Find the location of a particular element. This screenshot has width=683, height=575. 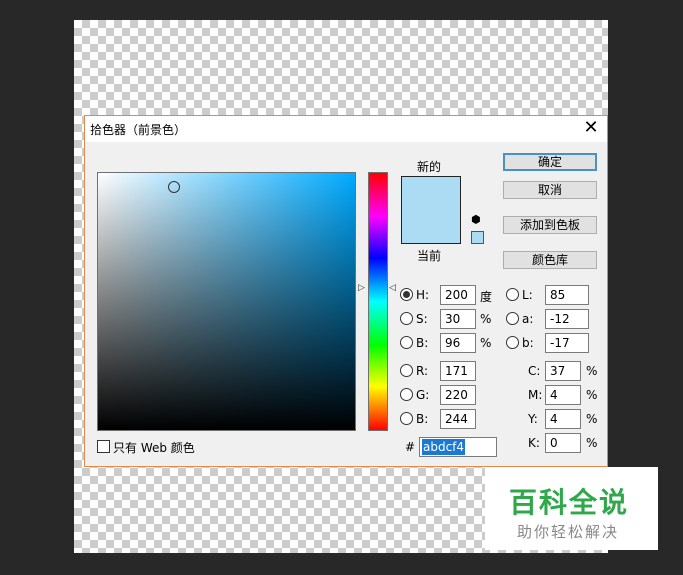

m-label: M: is located at coordinates (535, 395).